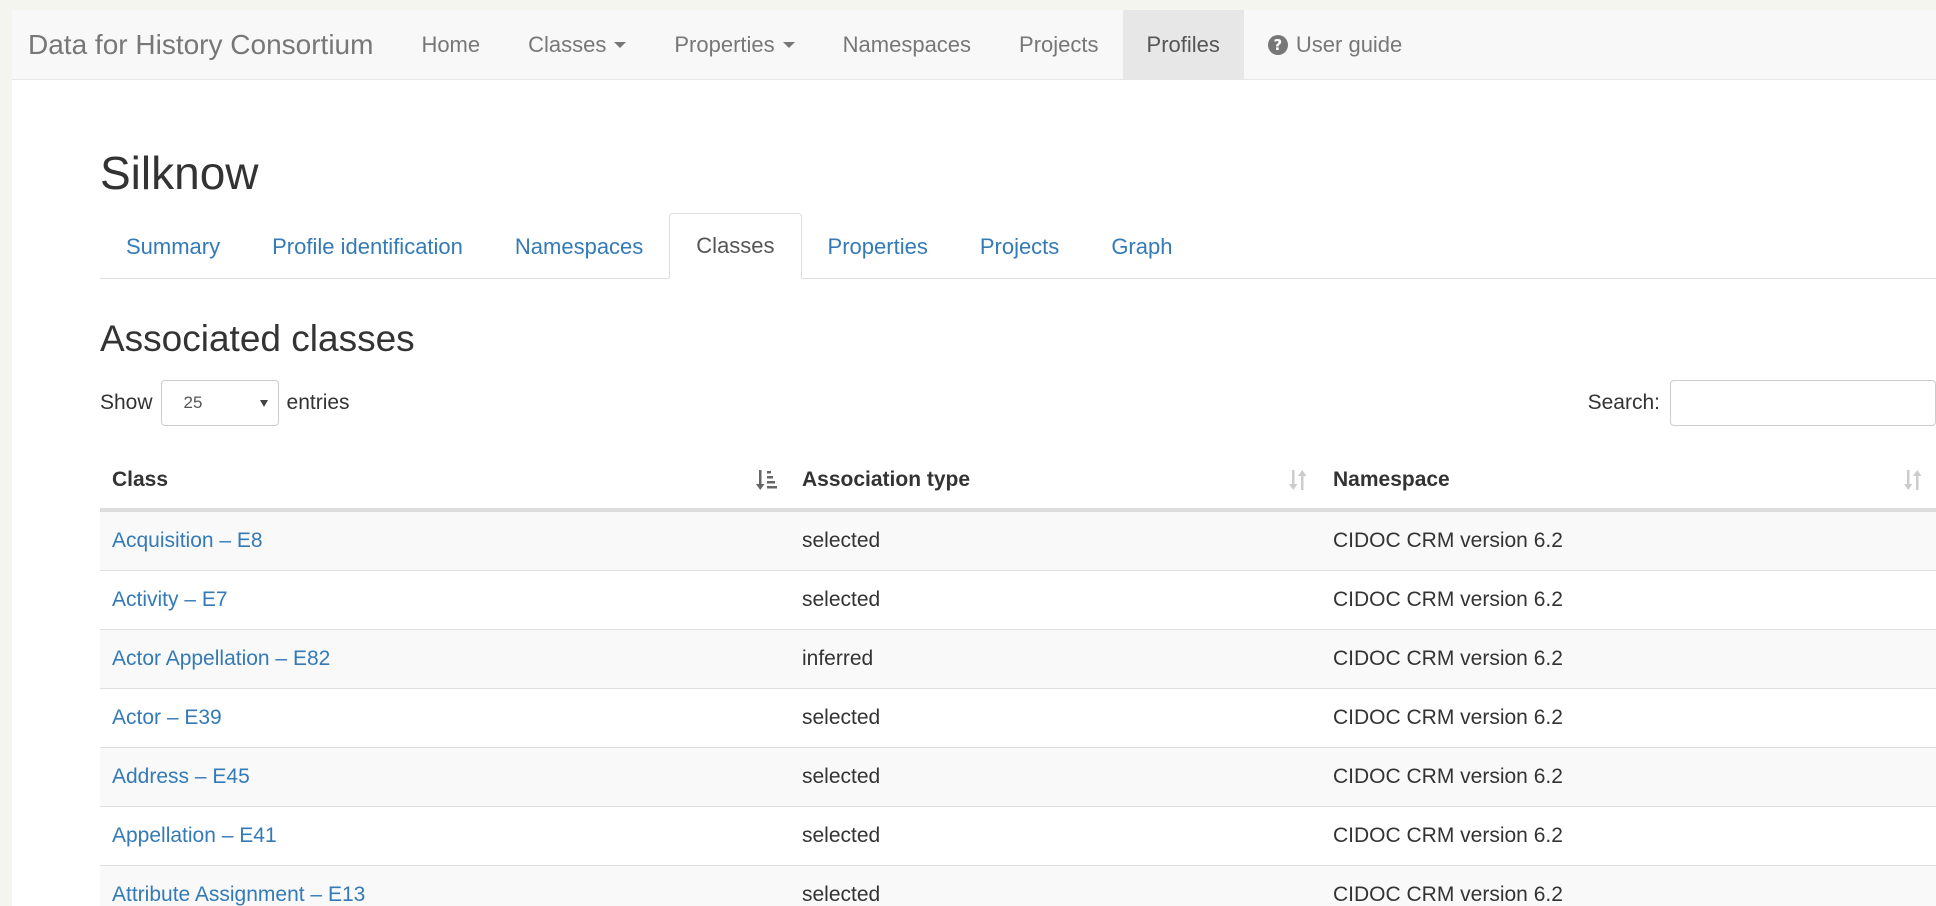 The height and width of the screenshot is (906, 1936). Describe the element at coordinates (735, 246) in the screenshot. I see `tab-classes: Classes` at that location.